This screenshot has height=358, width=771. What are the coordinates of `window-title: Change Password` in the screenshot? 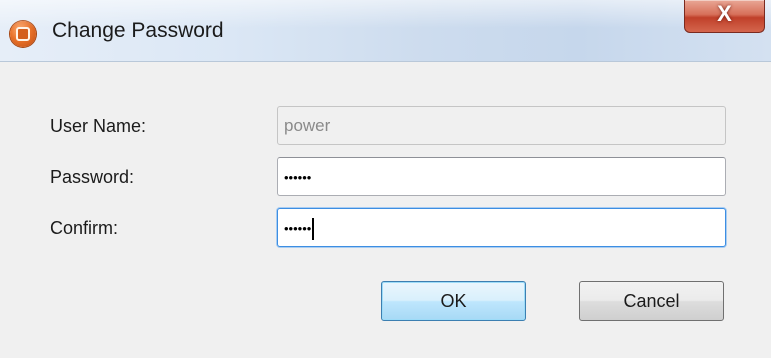 It's located at (138, 30).